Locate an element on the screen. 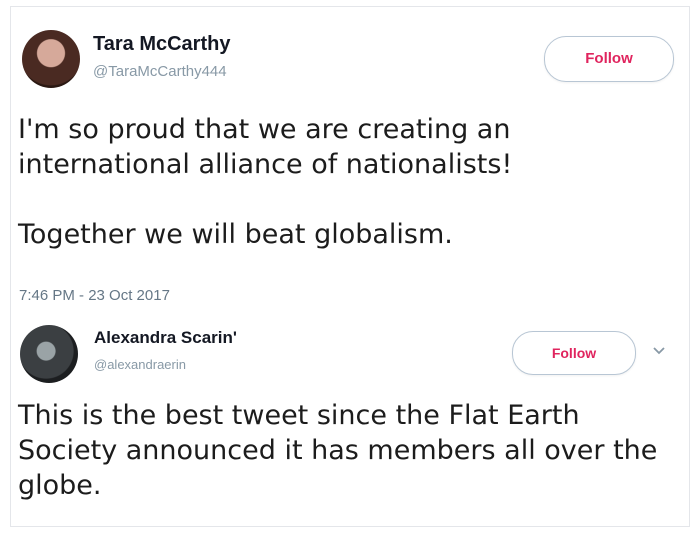 This screenshot has height=533, width=700. tweet-timestamp: 7:46 PM - 23 Oct 2017 is located at coordinates (94, 295).